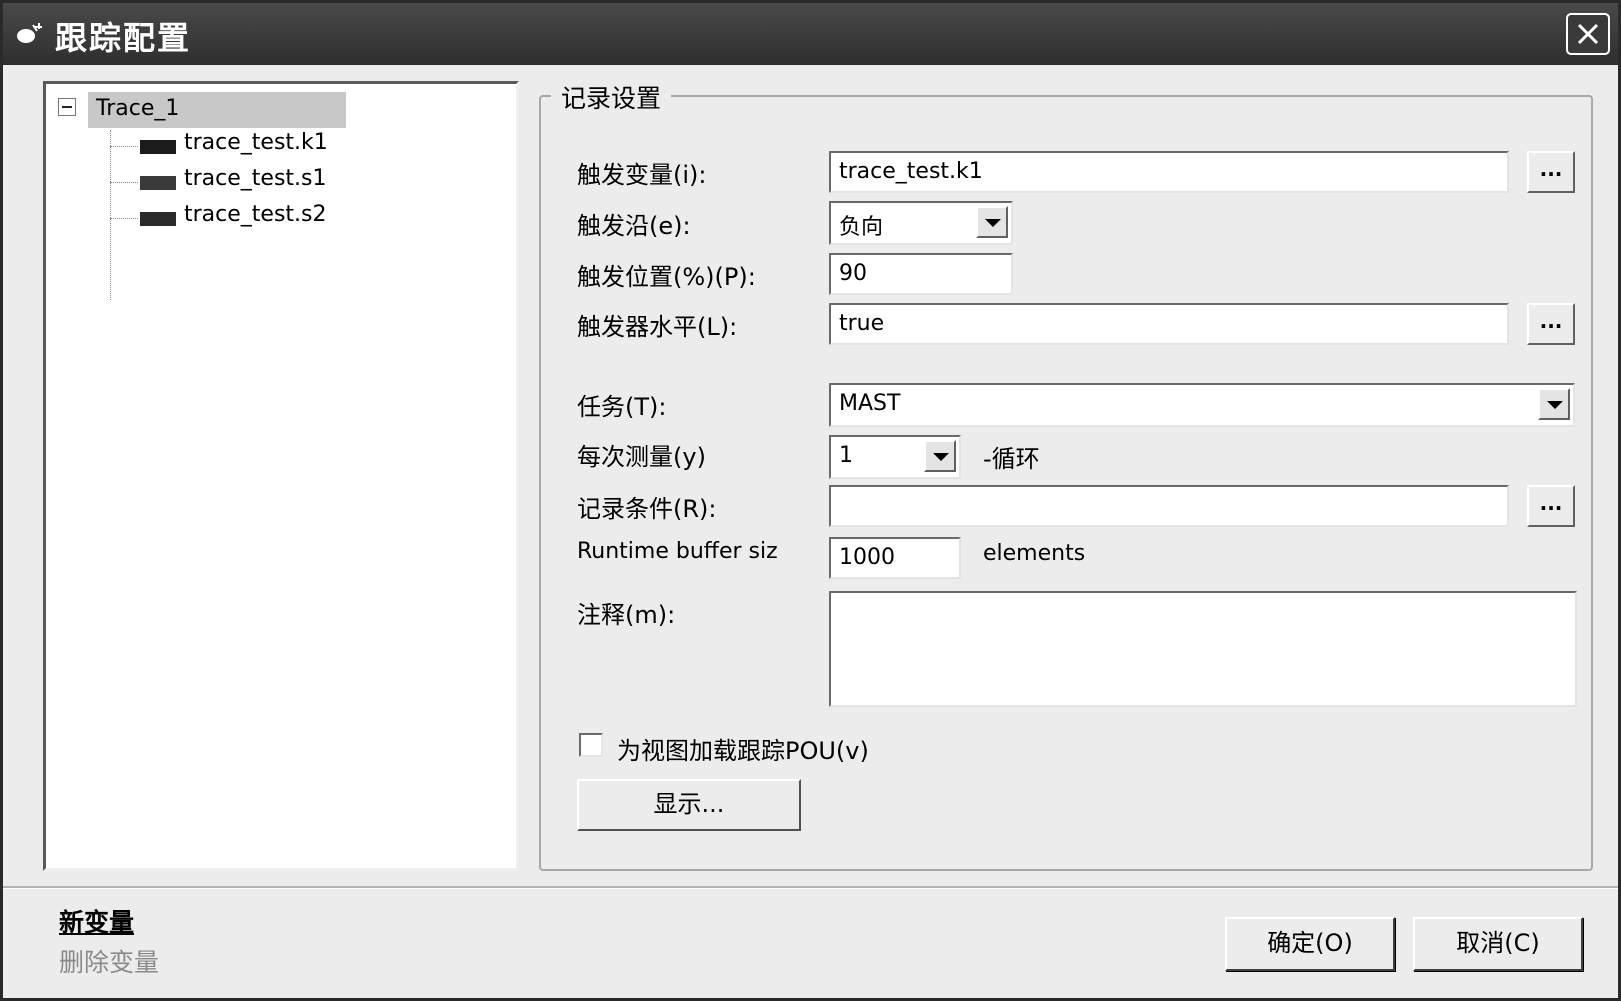 Image resolution: width=1621 pixels, height=1001 pixels. Describe the element at coordinates (1310, 944) in the screenshot. I see `ok-button: 确定(O)` at that location.